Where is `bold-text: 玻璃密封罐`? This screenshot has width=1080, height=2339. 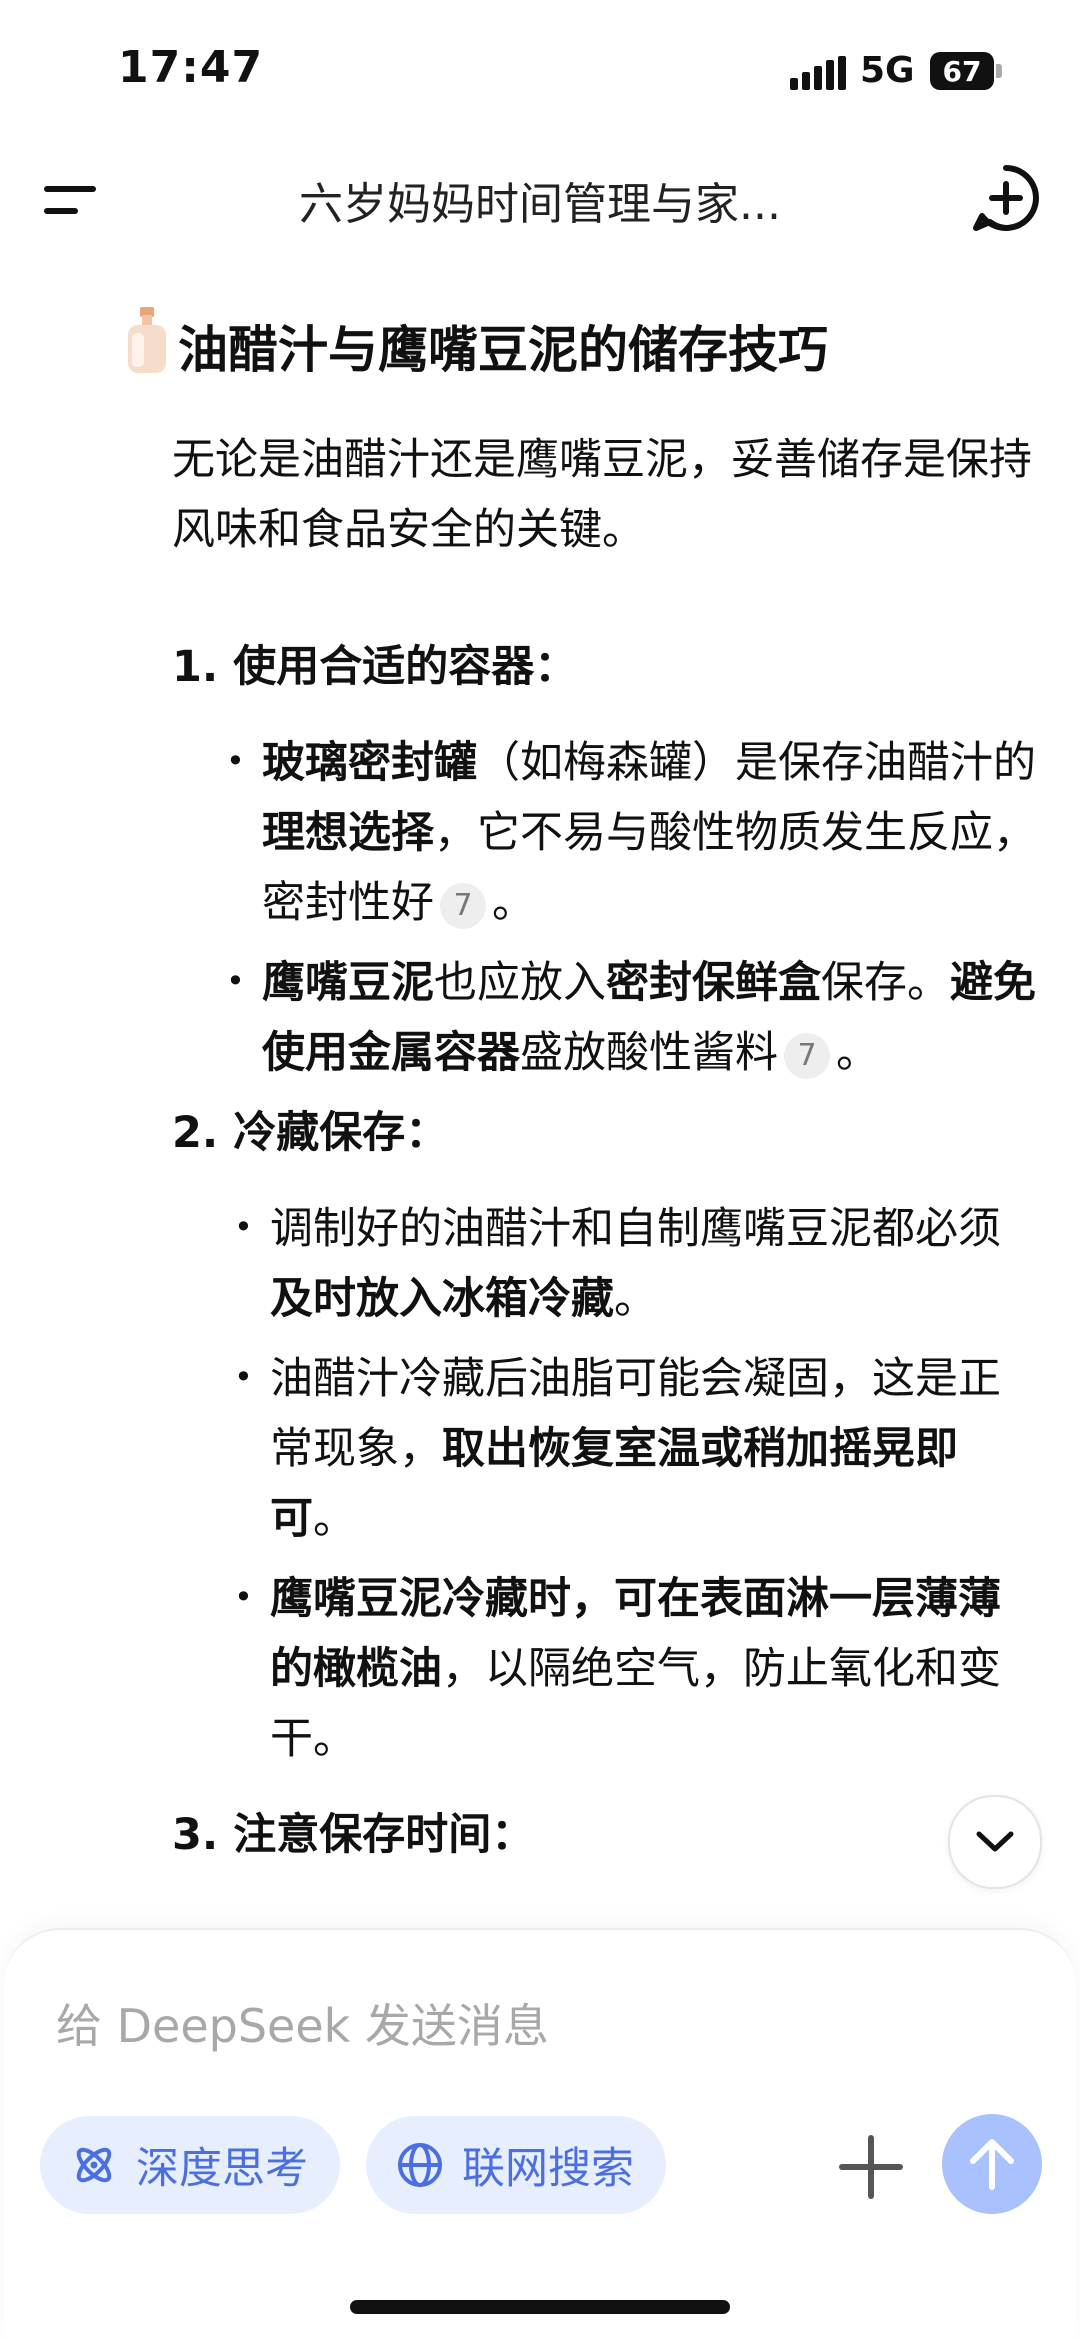 bold-text: 玻璃密封罐 is located at coordinates (369, 763).